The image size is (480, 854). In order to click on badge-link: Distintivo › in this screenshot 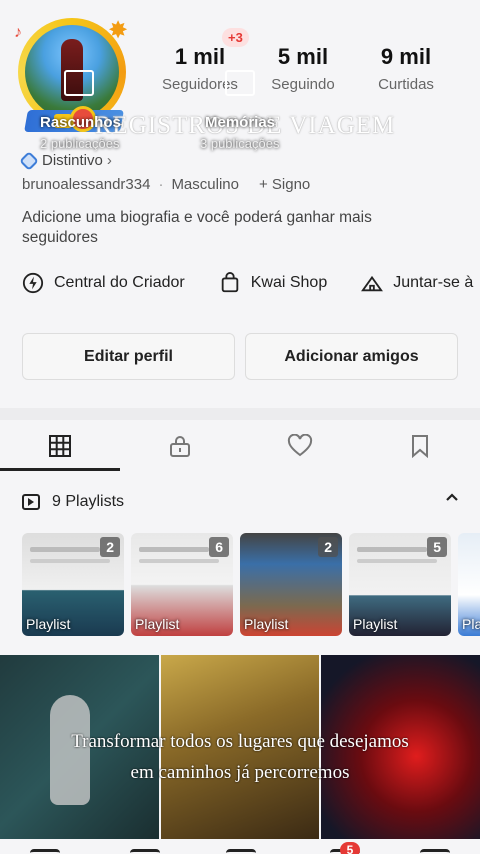, I will do `click(65, 160)`.